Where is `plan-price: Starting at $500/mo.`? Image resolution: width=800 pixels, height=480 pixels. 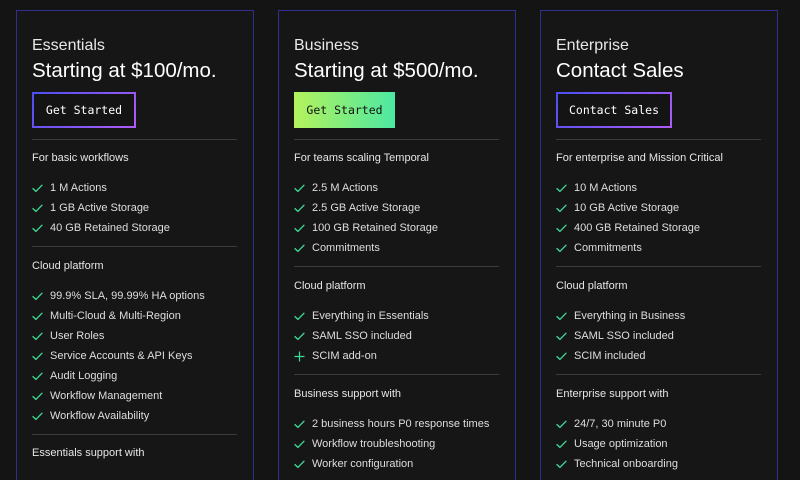
plan-price: Starting at $500/mo. is located at coordinates (386, 70).